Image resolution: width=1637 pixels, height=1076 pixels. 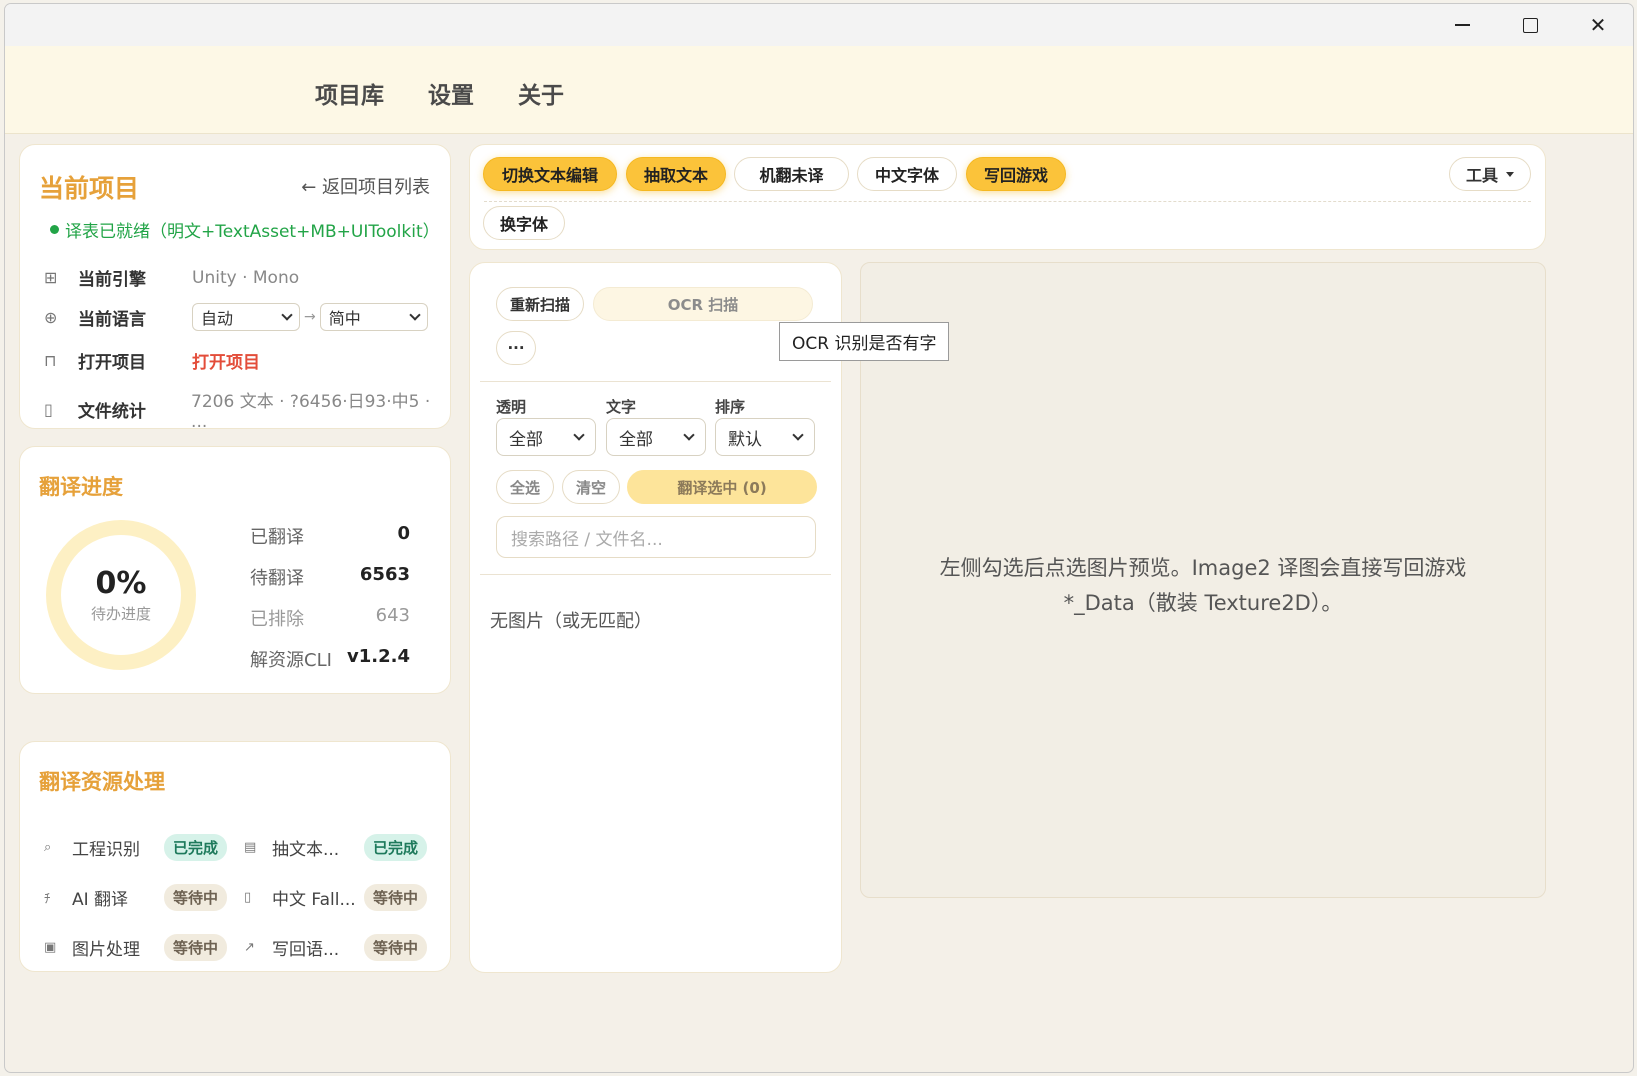 What do you see at coordinates (136, 897) in the screenshot?
I see `pipeline-task: ﾁ AI 翻译 等待中` at bounding box center [136, 897].